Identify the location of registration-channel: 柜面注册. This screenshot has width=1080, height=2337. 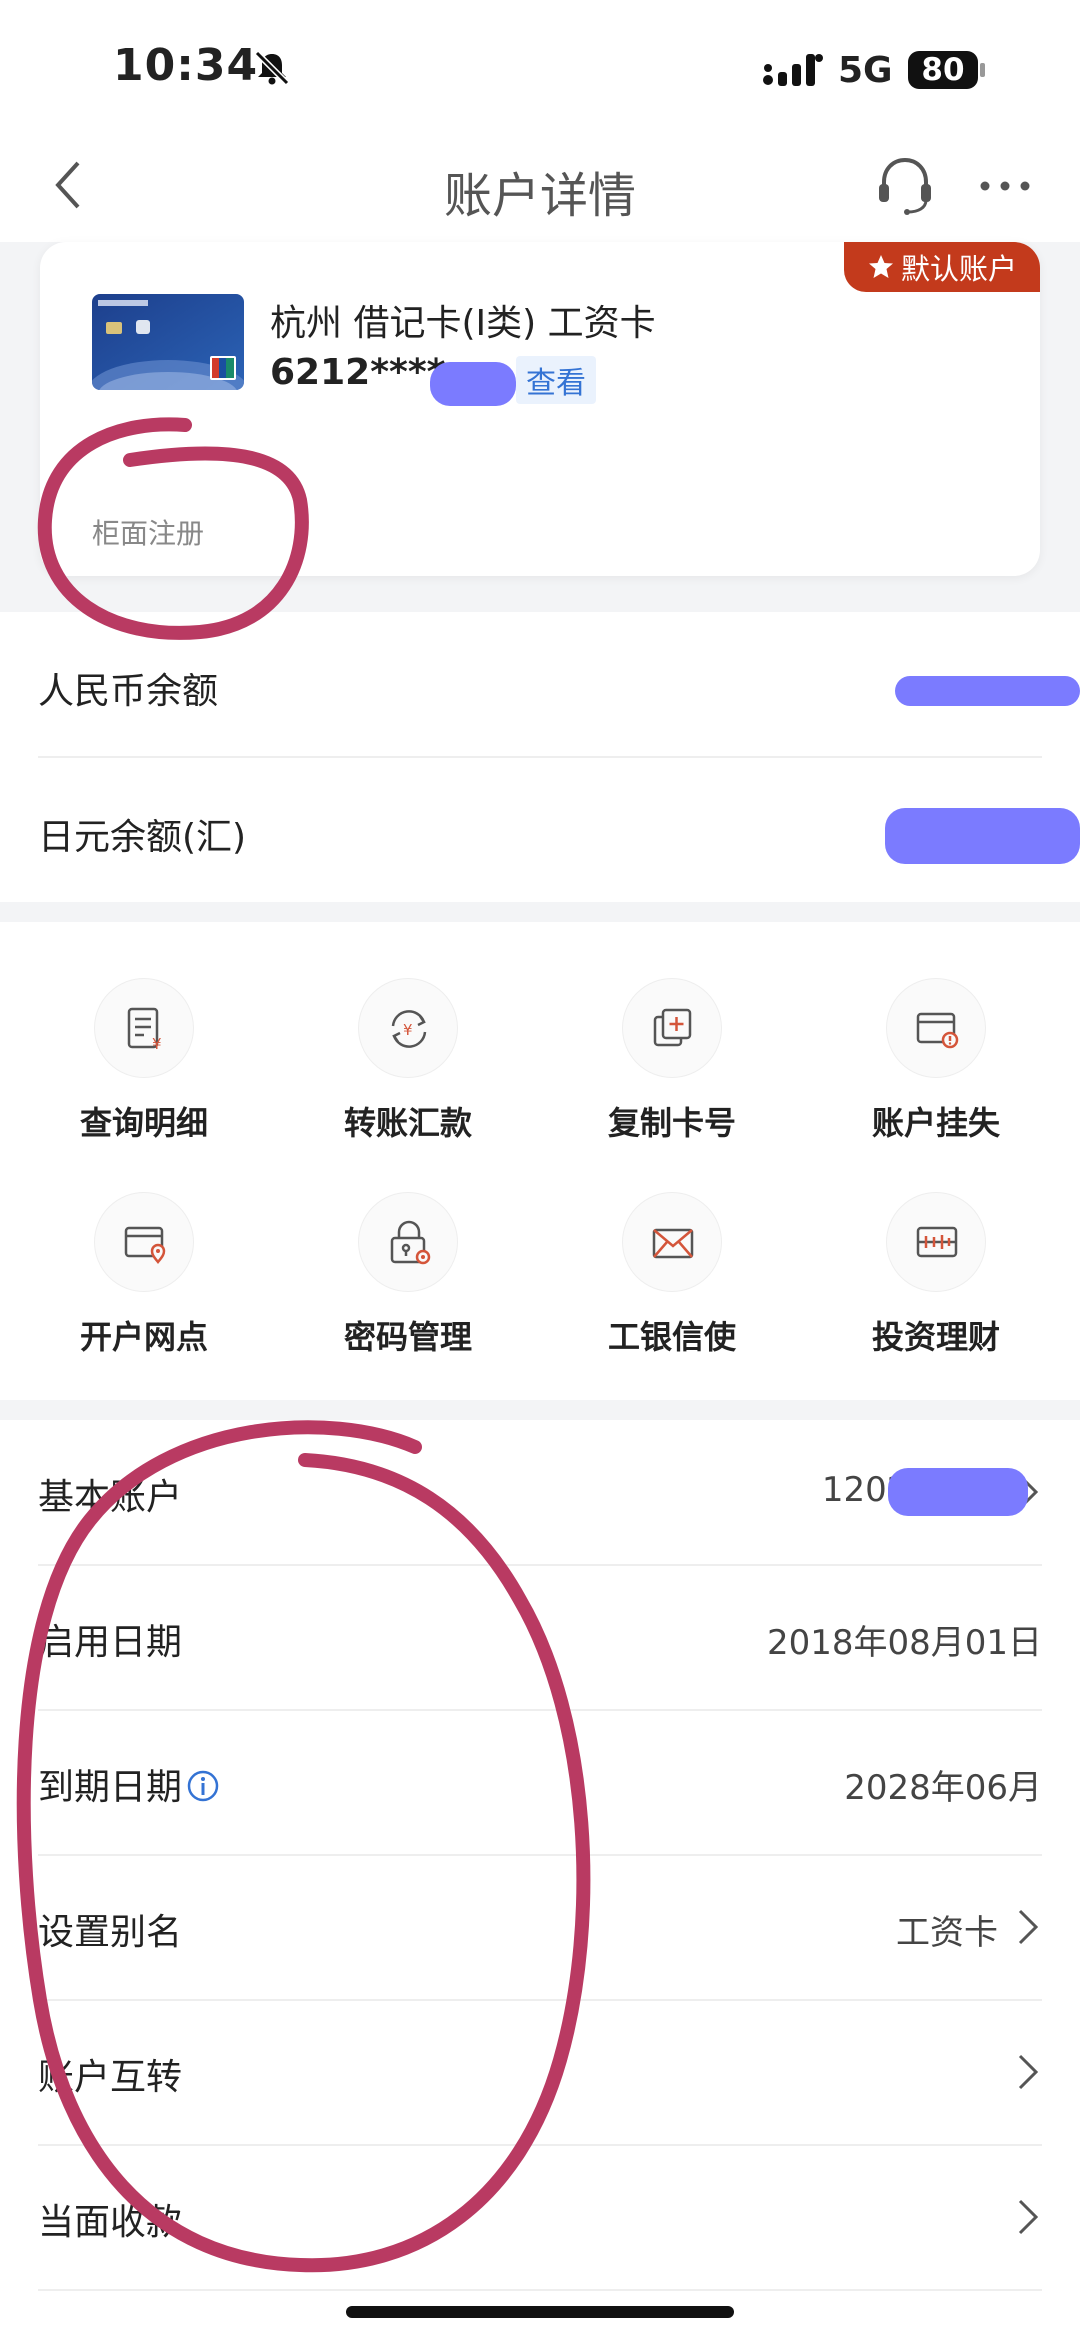
(148, 533).